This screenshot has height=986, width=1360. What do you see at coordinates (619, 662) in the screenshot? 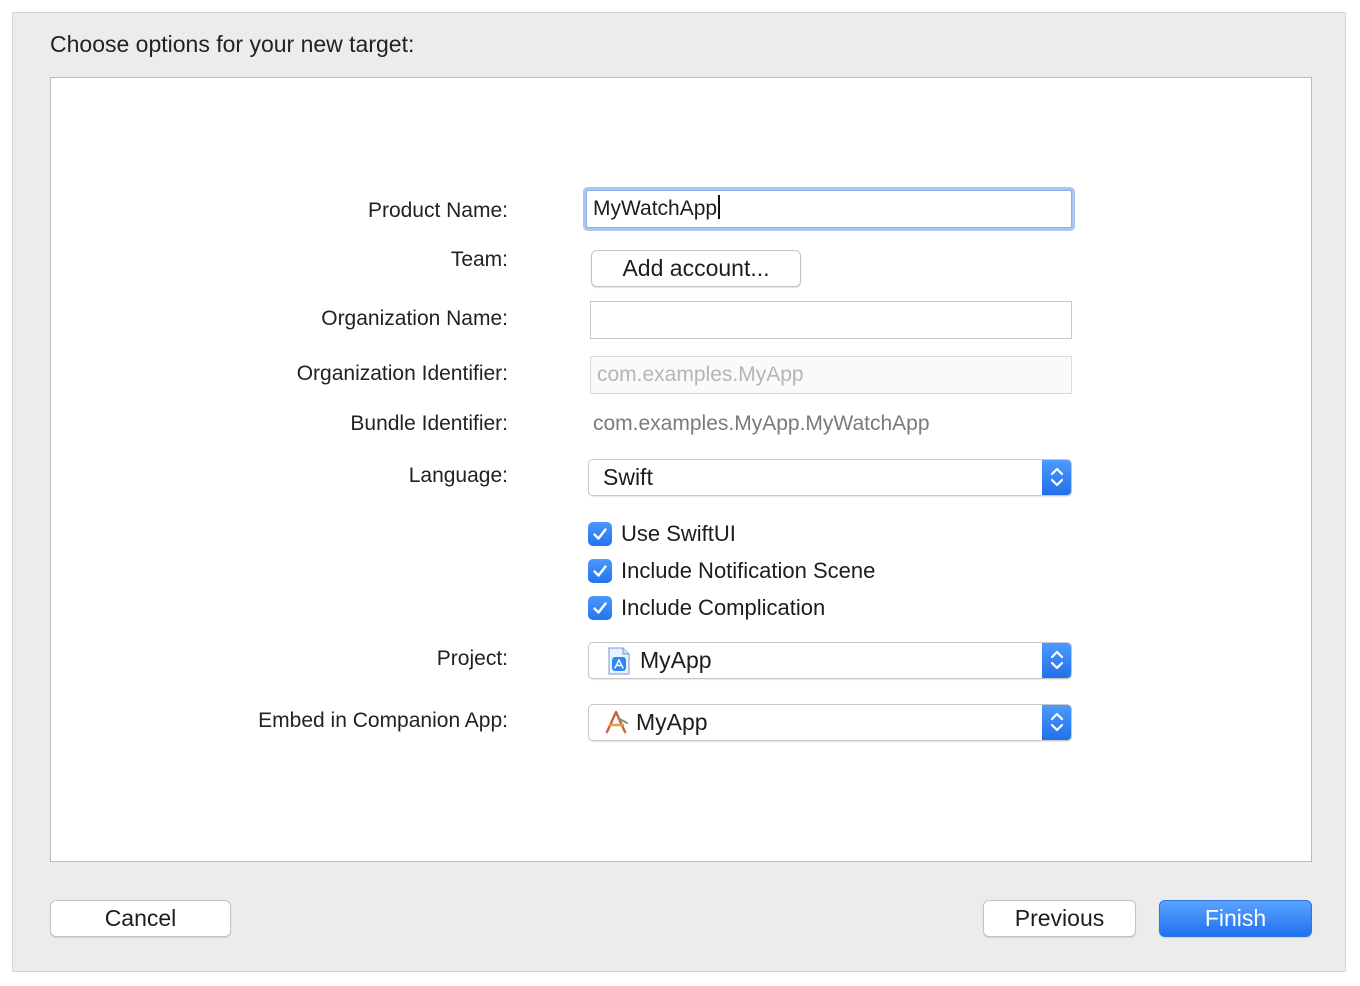
I see `xcode-project-icon` at bounding box center [619, 662].